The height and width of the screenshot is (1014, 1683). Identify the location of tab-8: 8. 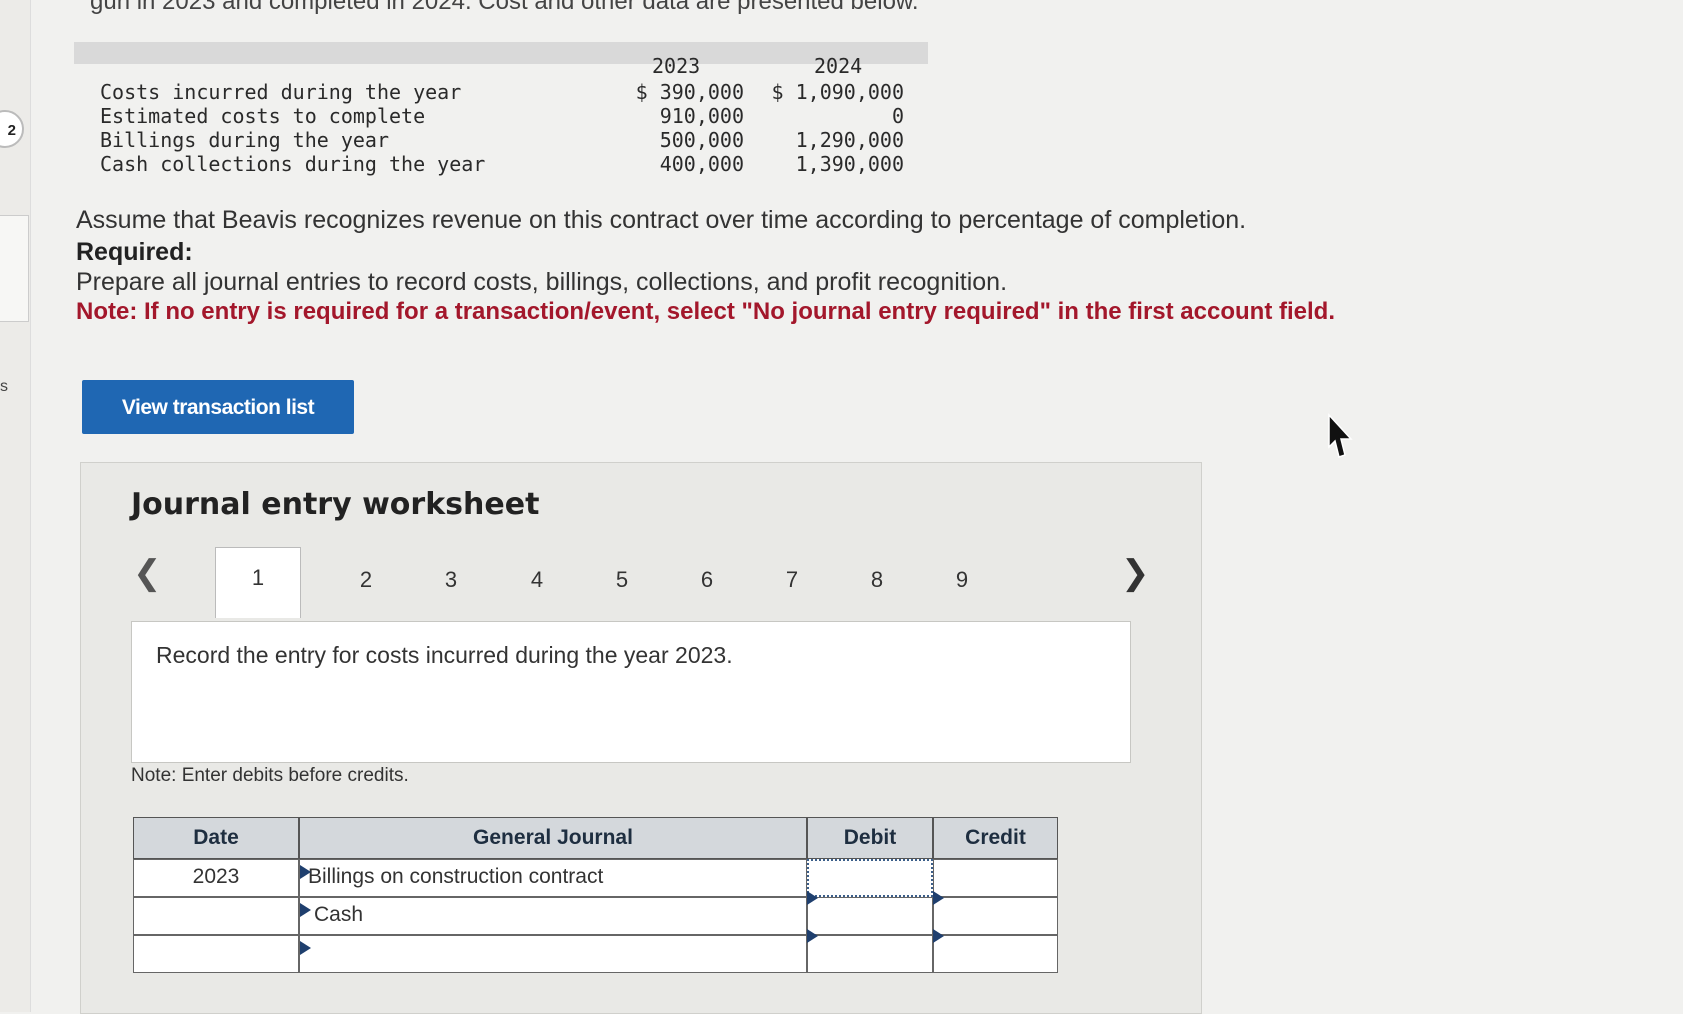
(877, 580).